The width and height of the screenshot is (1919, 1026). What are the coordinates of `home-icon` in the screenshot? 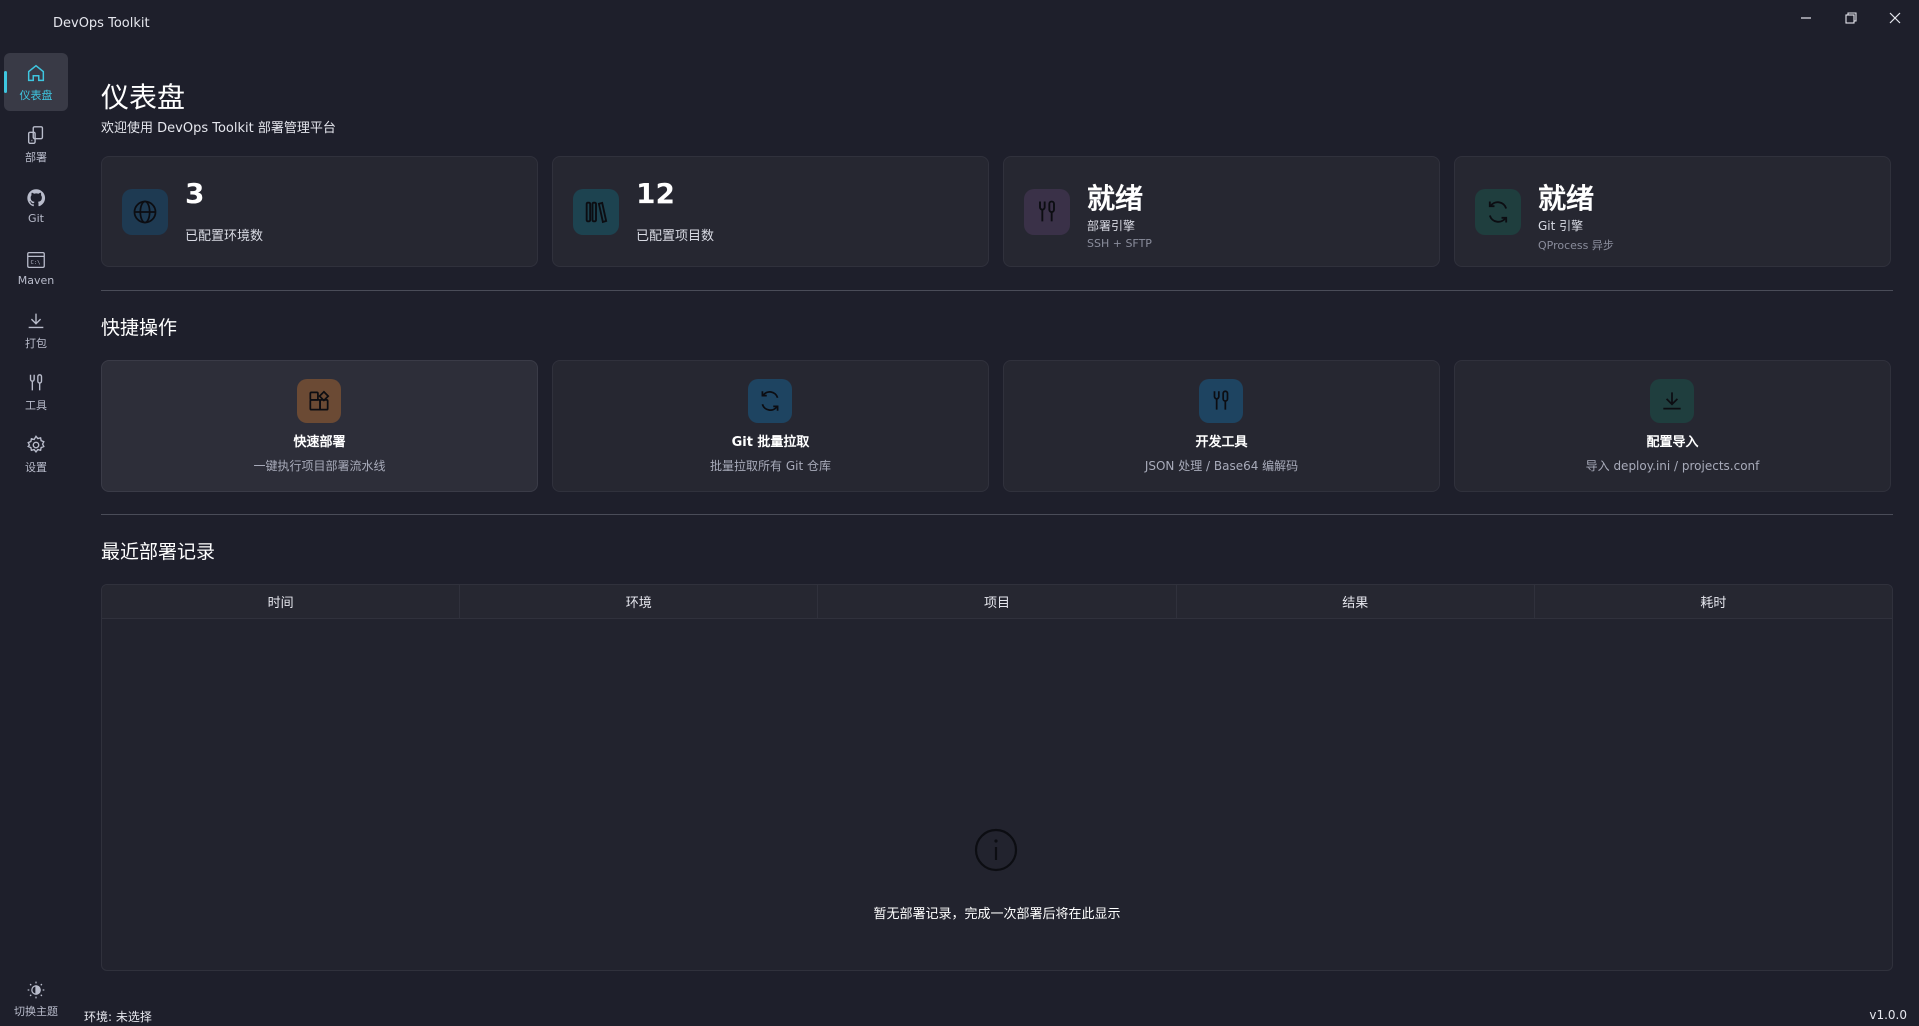 It's located at (36, 72).